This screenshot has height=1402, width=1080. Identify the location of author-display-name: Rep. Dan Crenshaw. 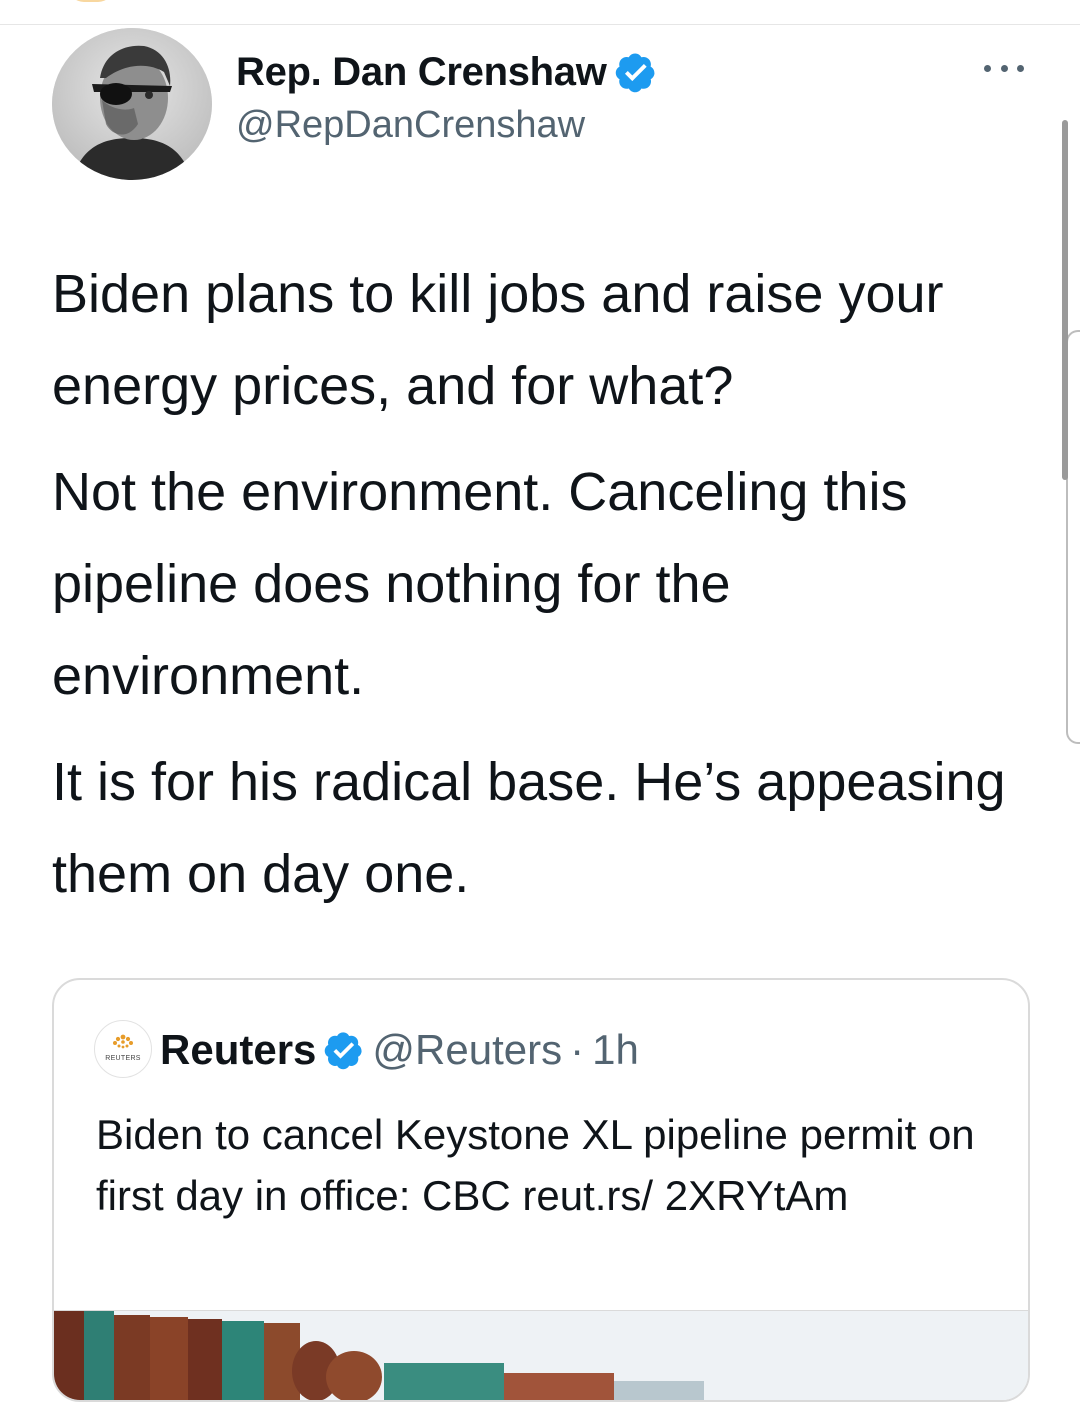
(421, 72).